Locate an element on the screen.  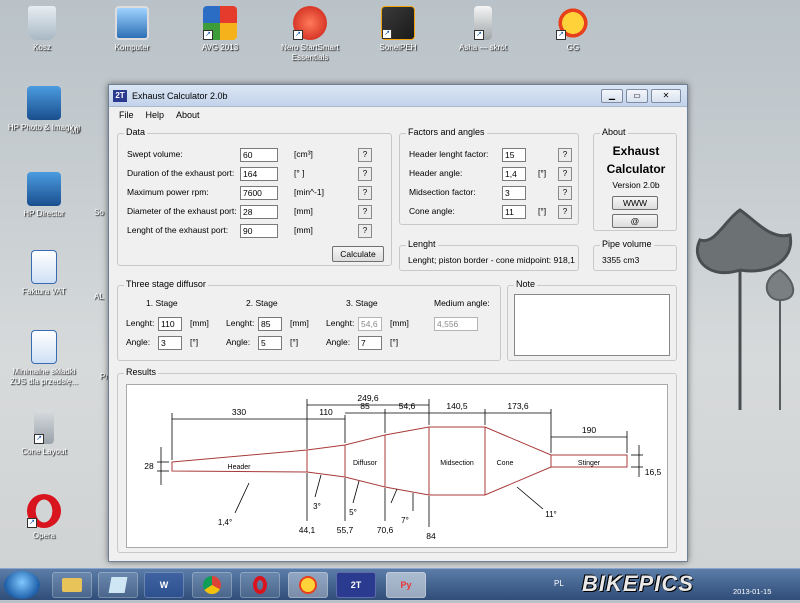
stage-1-header: 1. Stage is located at coordinates (162, 303).